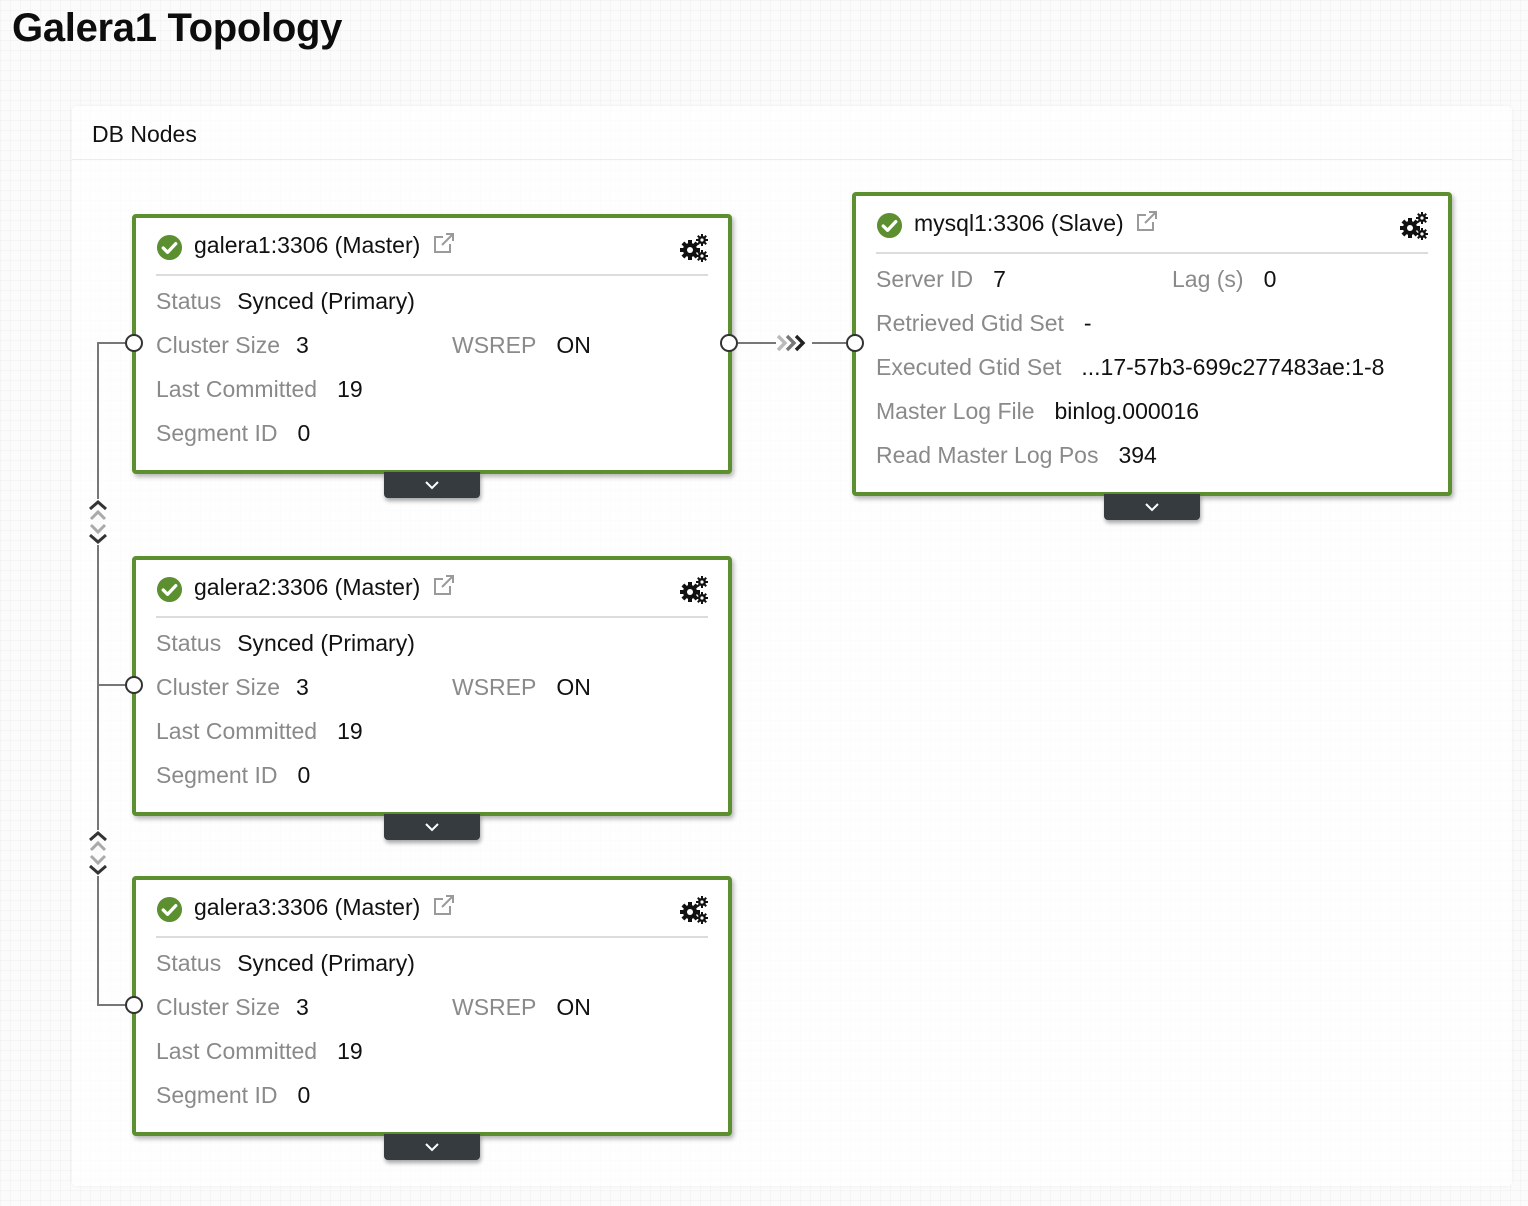 The height and width of the screenshot is (1206, 1528). Describe the element at coordinates (792, 133) in the screenshot. I see `panel-title: DB Nodes` at that location.